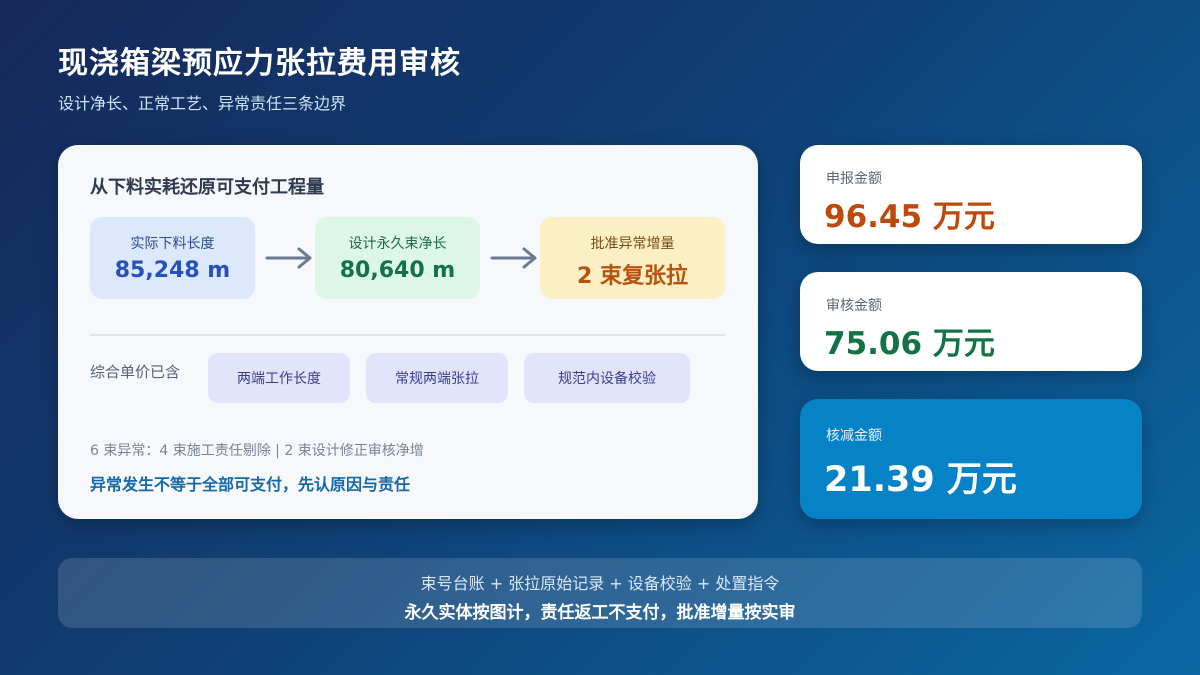 The height and width of the screenshot is (675, 1200). What do you see at coordinates (279, 378) in the screenshot?
I see `included-item: 两端工作长度` at bounding box center [279, 378].